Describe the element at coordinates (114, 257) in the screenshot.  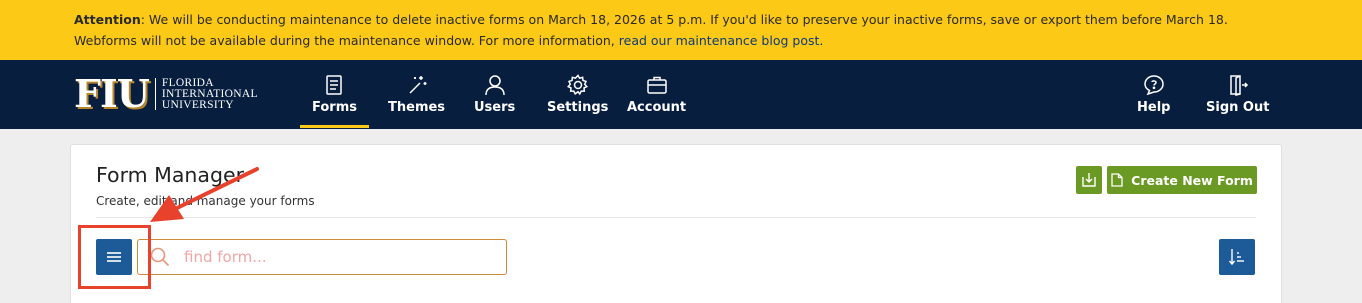
I see `highlight-box` at that location.